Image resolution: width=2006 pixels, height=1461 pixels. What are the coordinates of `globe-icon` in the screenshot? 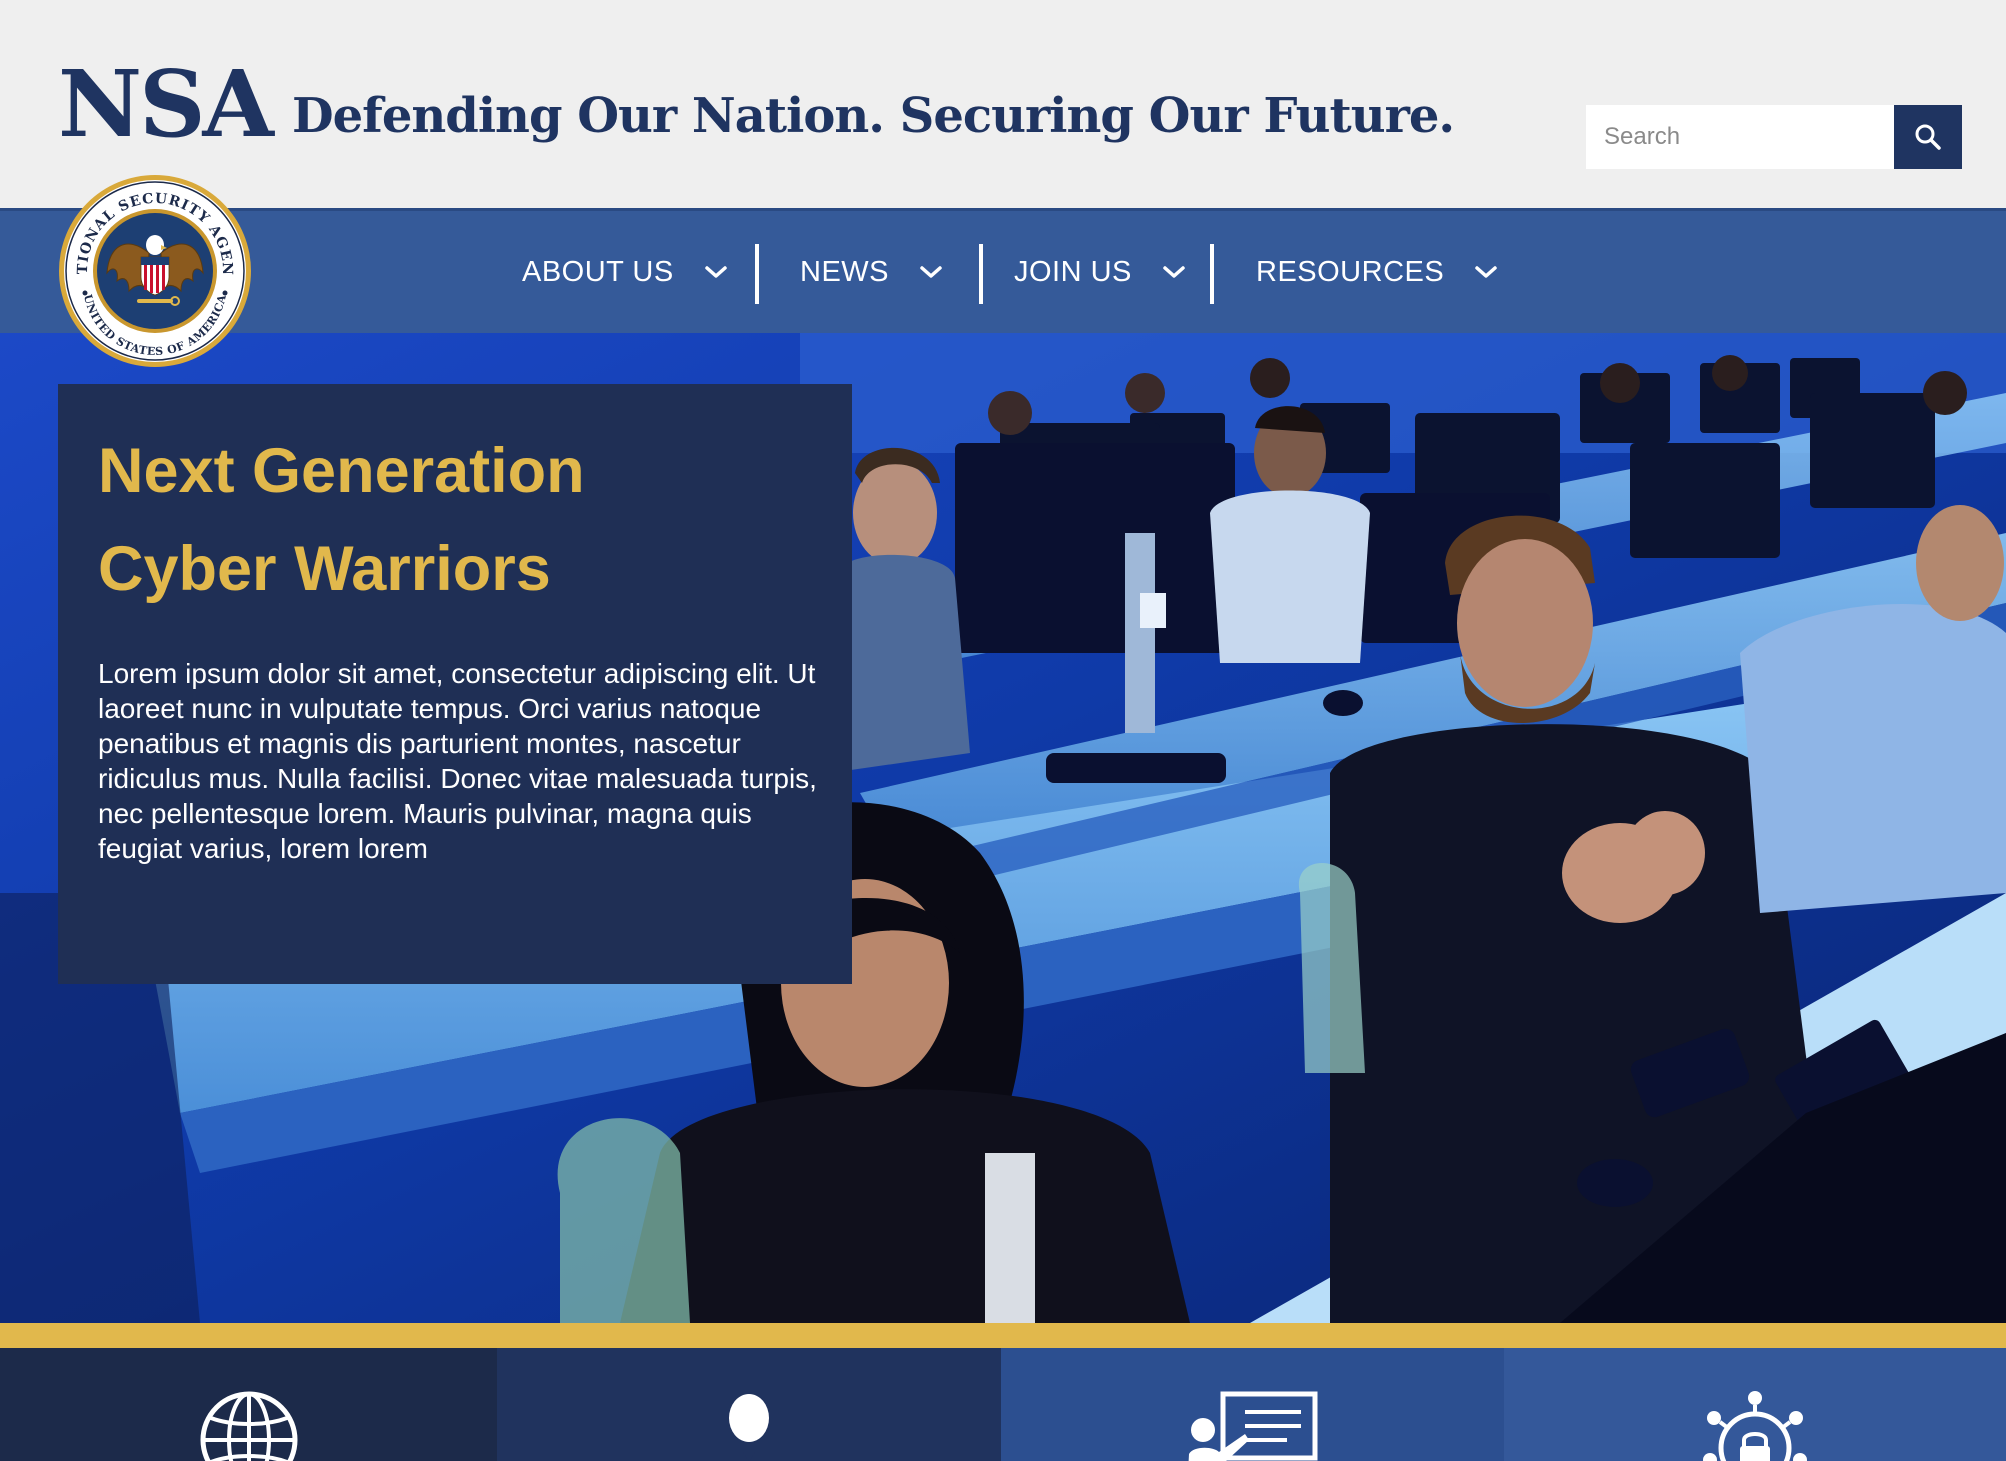 It's located at (248, 1426).